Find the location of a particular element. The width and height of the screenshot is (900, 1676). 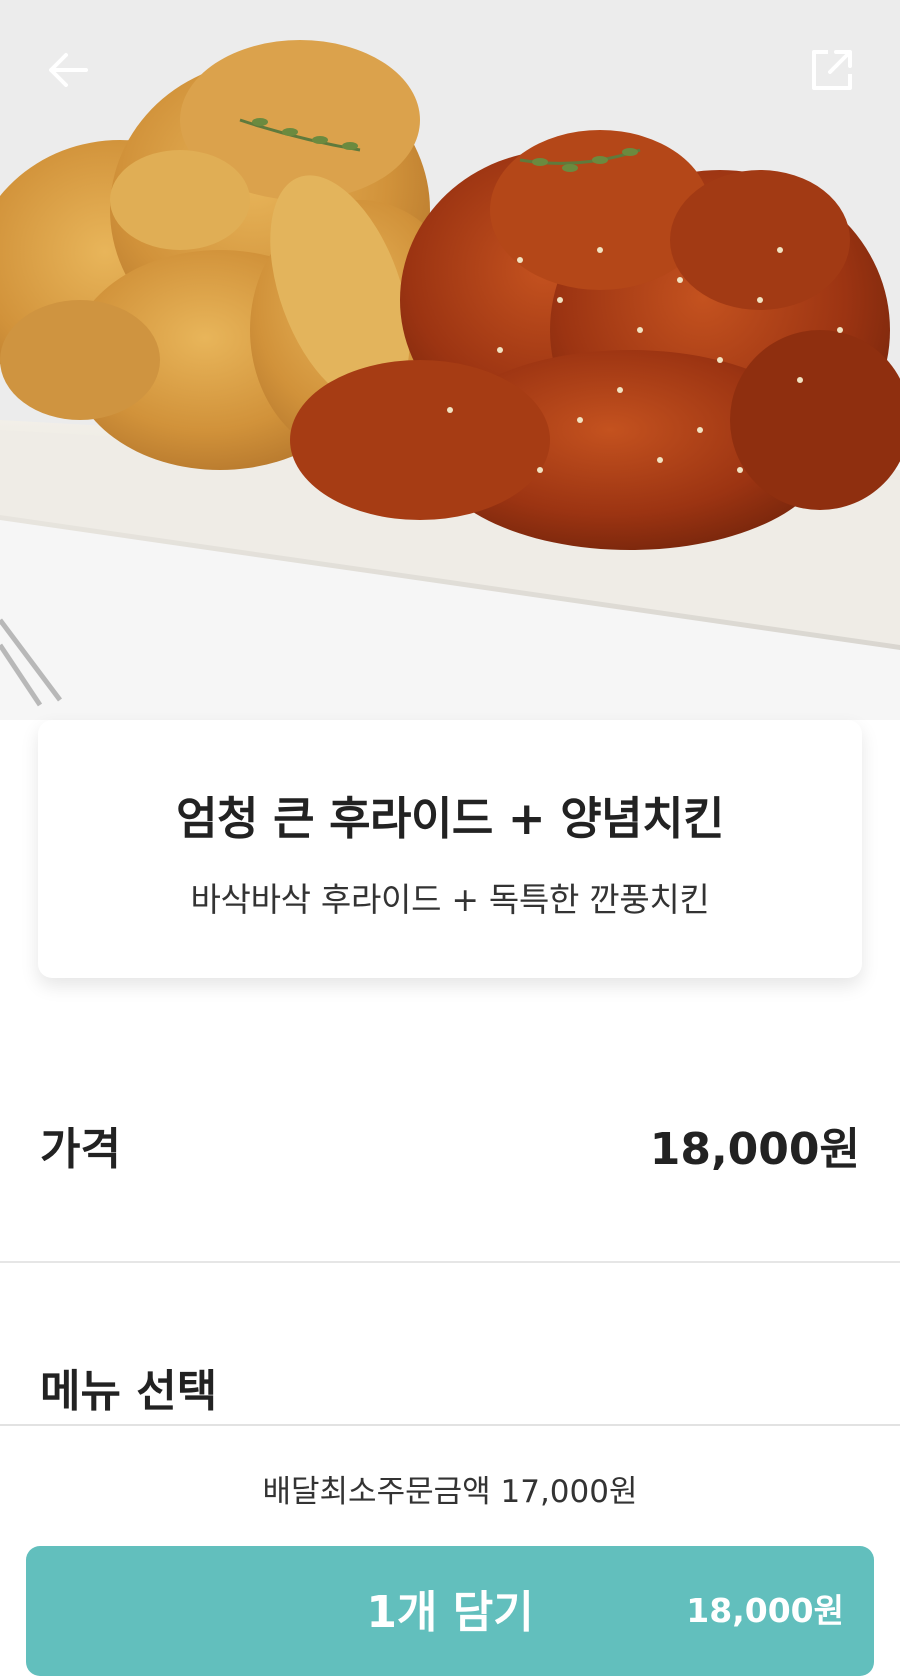

bottom-order-bar: 배달최소주문금액 17,000원 1개 담기 18,000원 is located at coordinates (450, 1551).